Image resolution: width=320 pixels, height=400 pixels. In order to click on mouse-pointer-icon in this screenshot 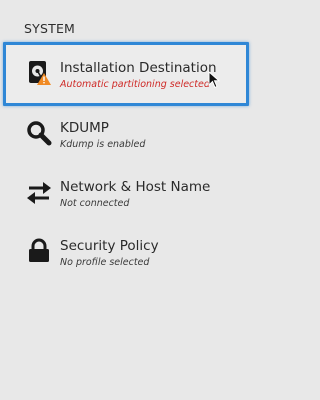, I will do `click(214, 79)`.